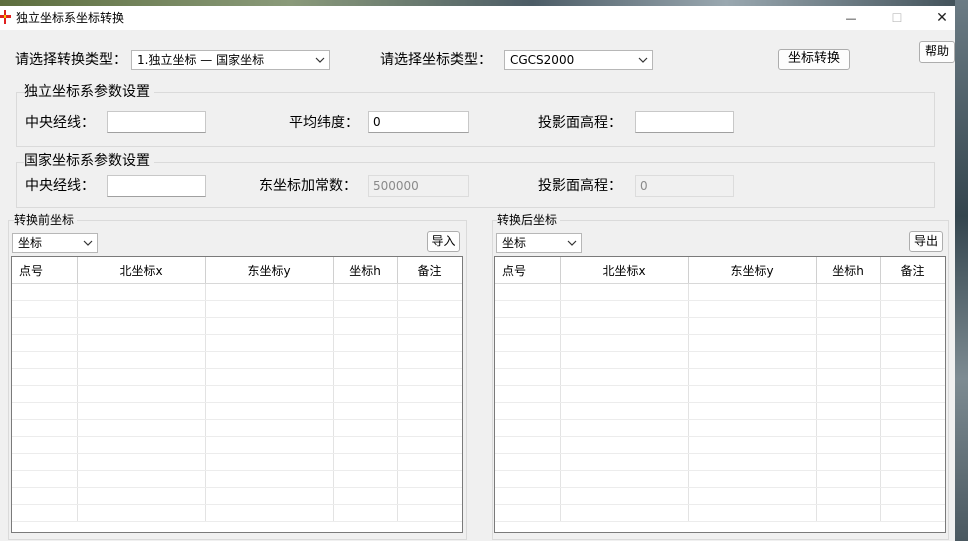 This screenshot has width=968, height=541. What do you see at coordinates (539, 243) in the screenshot?
I see `after-format-select: 坐标` at bounding box center [539, 243].